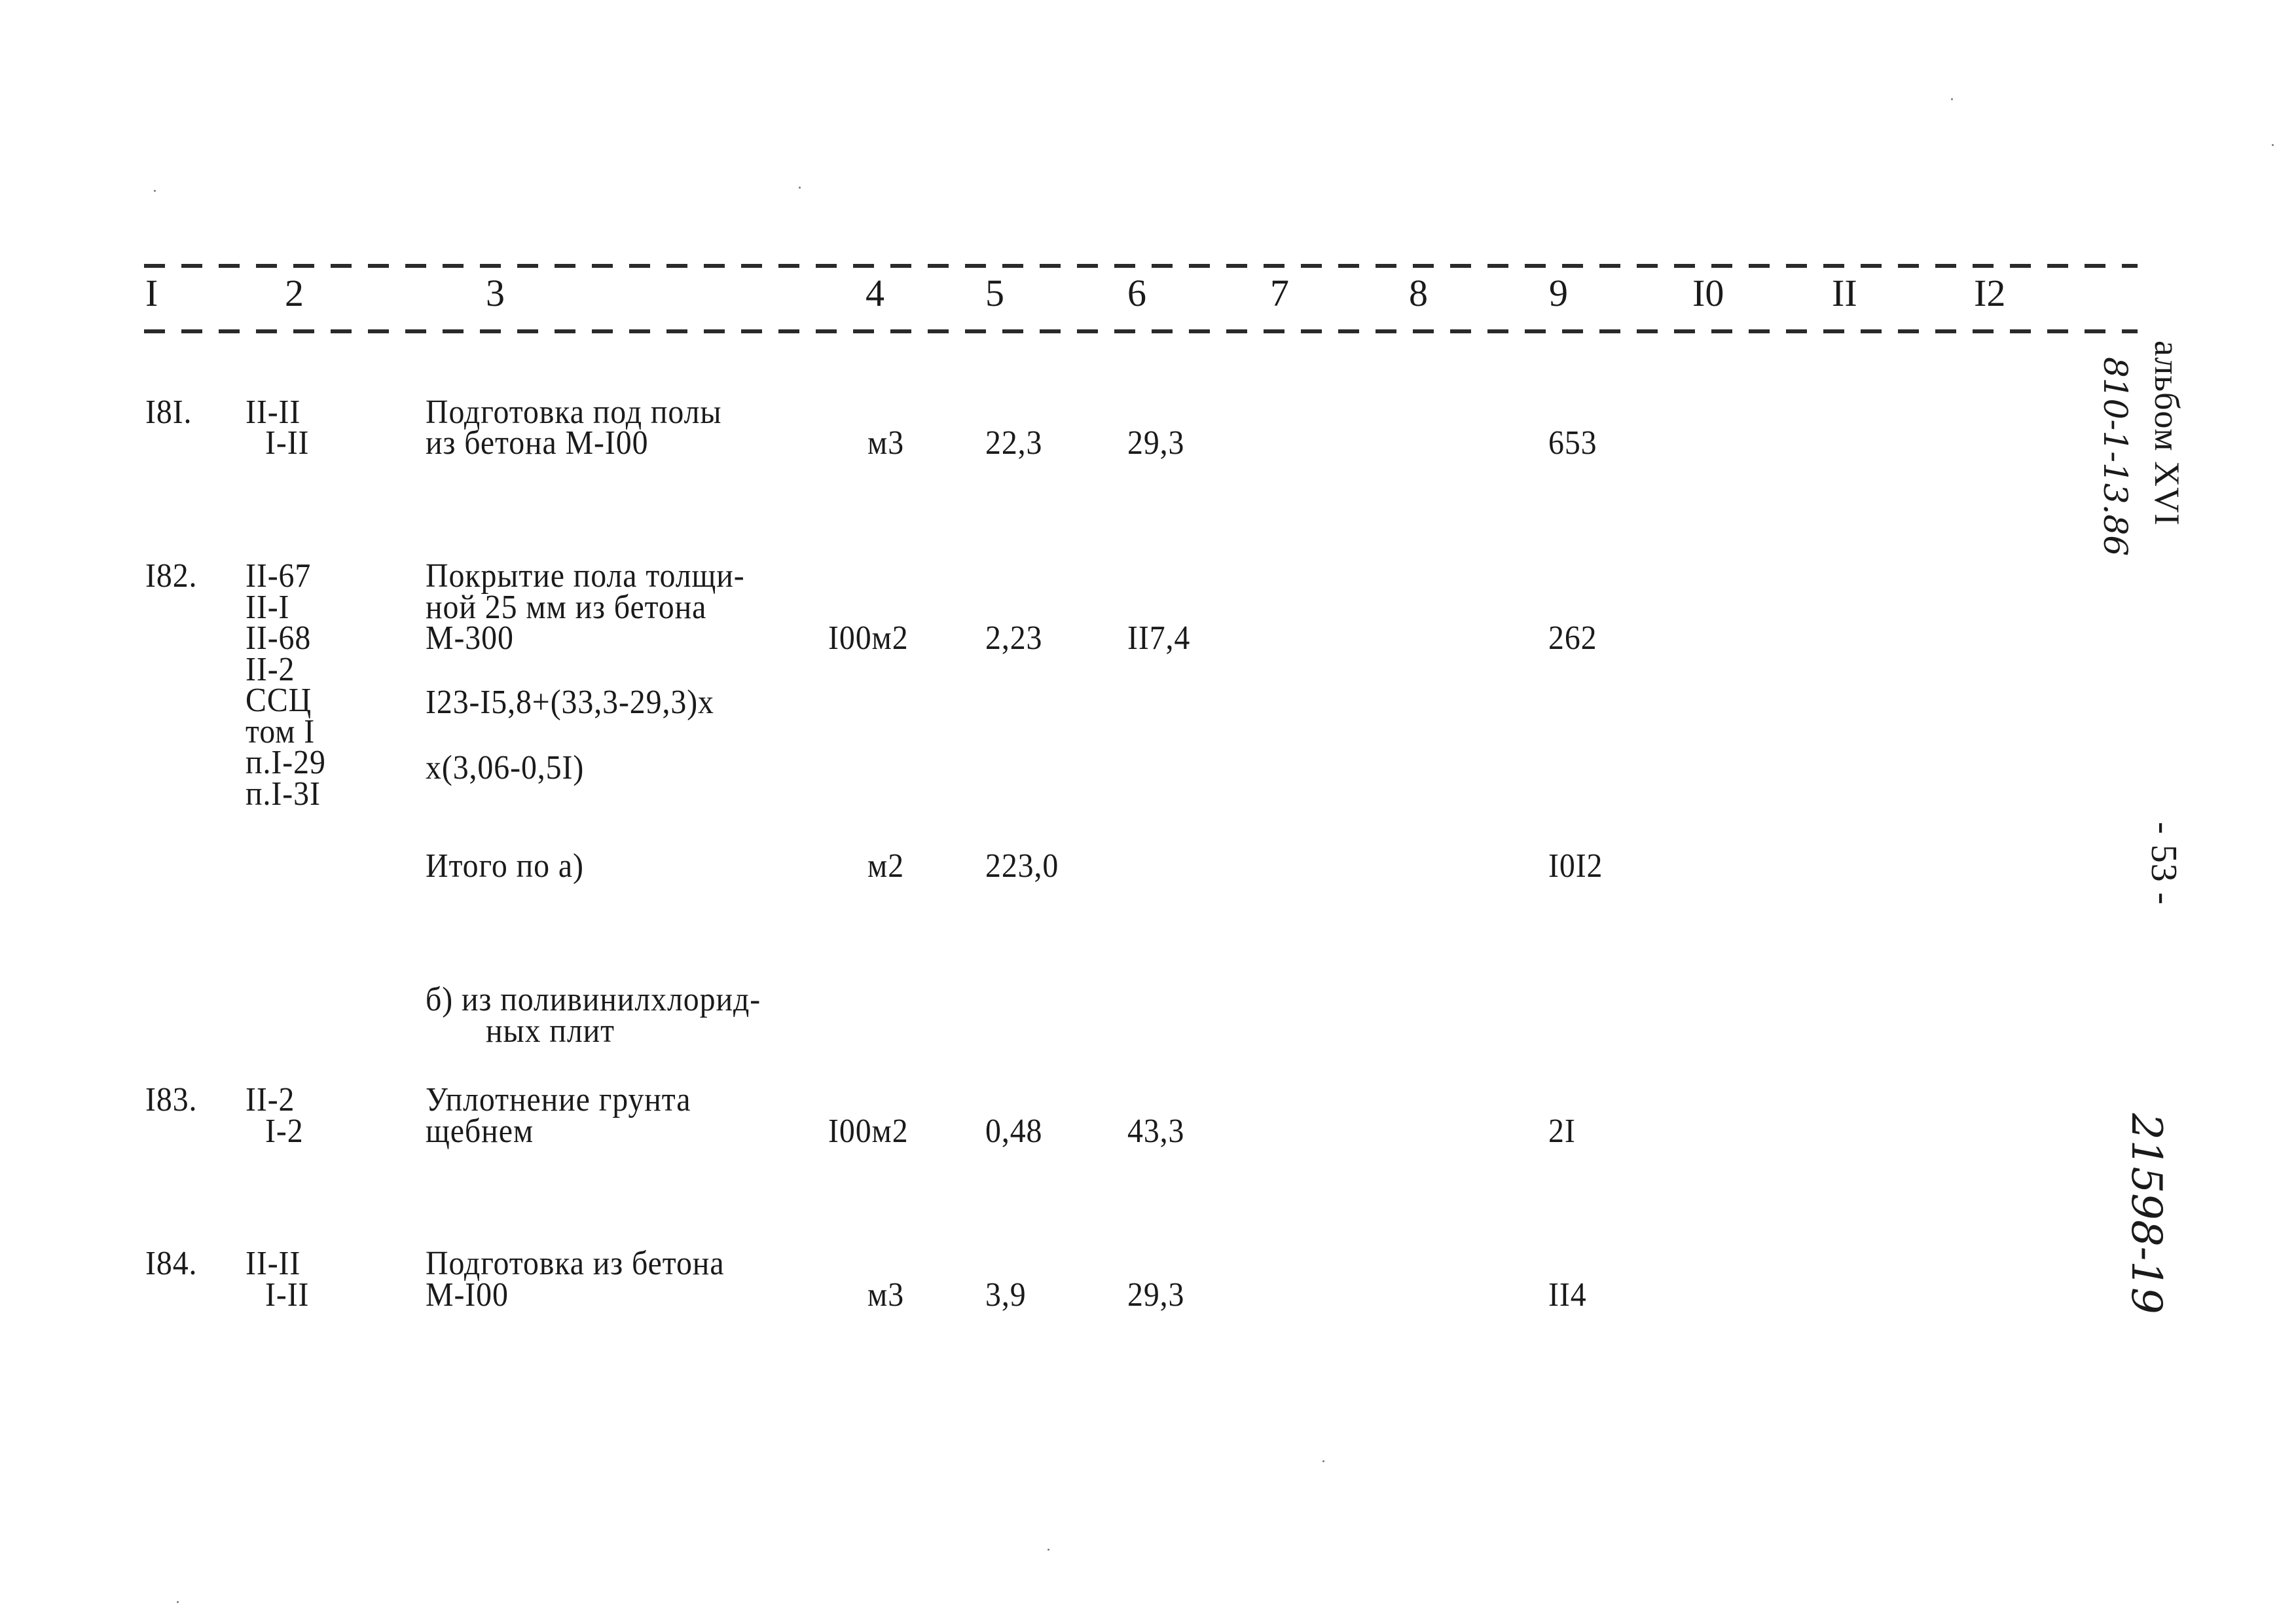 The image size is (2296, 1624). What do you see at coordinates (1279, 293) in the screenshot?
I see `column-header: 7` at bounding box center [1279, 293].